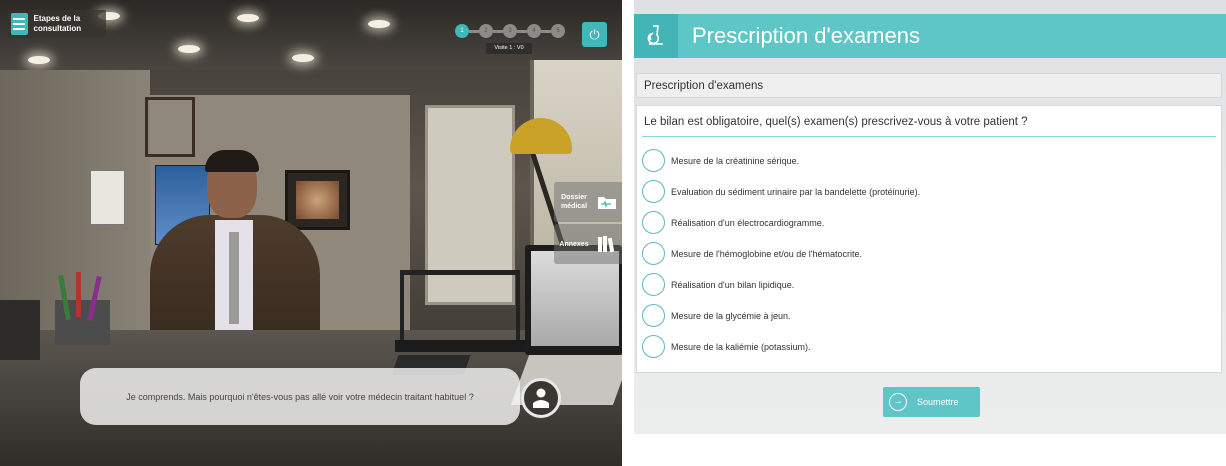  What do you see at coordinates (534, 31) in the screenshot?
I see `step-4: 4` at bounding box center [534, 31].